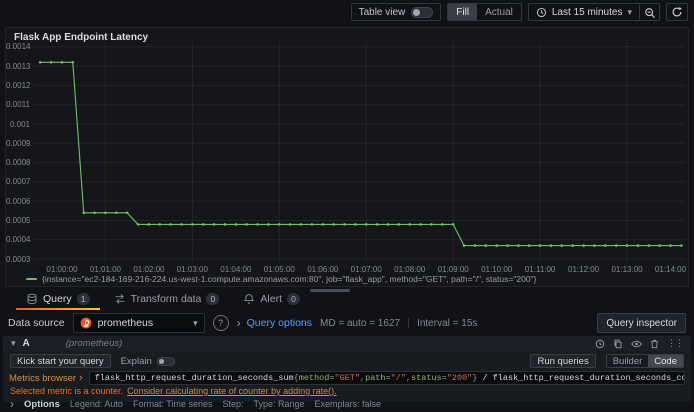  Describe the element at coordinates (541, 12) in the screenshot. I see `clock-icon` at that location.